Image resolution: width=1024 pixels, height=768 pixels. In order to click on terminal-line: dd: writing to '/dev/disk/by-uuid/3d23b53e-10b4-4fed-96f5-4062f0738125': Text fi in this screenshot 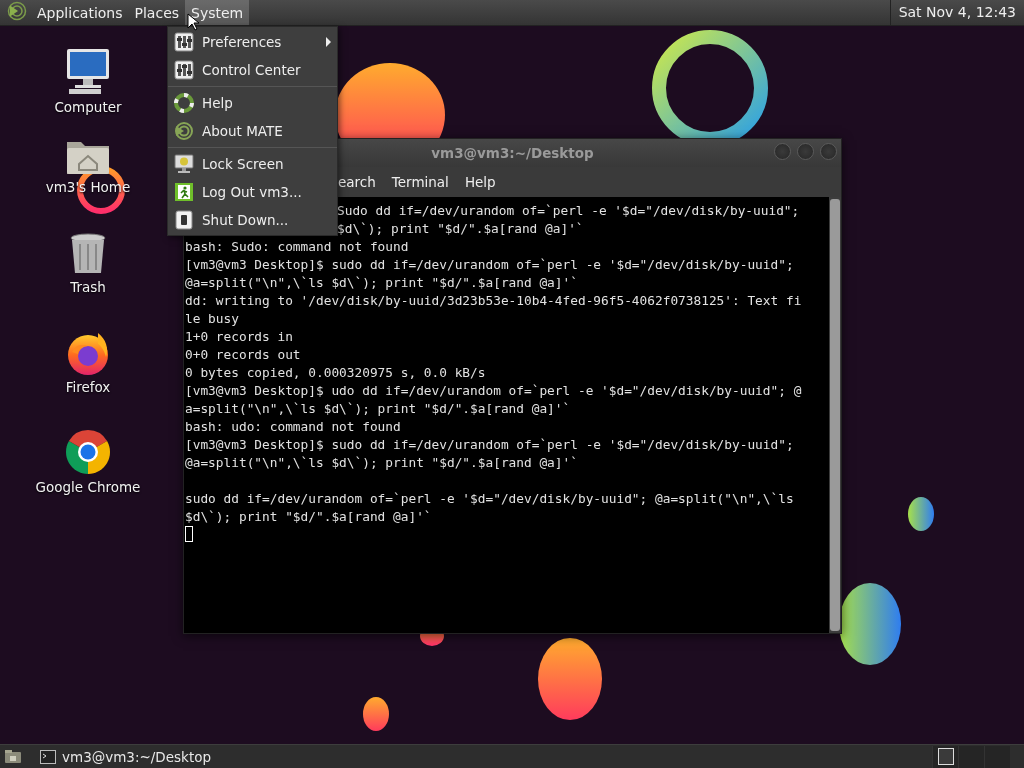, I will do `click(493, 301)`.